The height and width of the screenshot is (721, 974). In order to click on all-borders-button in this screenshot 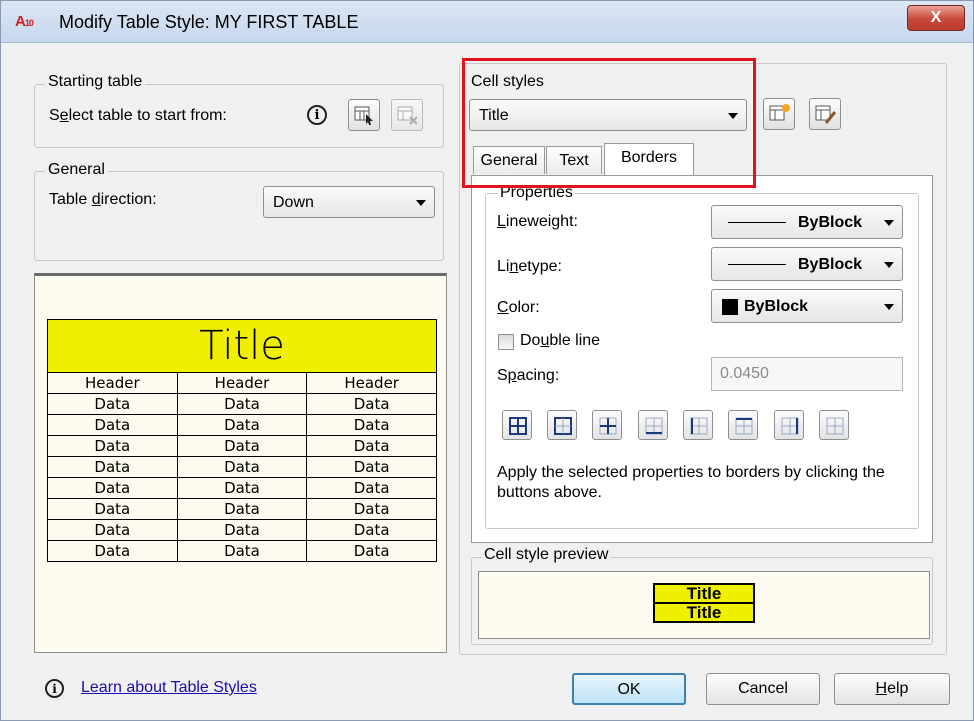, I will do `click(517, 425)`.